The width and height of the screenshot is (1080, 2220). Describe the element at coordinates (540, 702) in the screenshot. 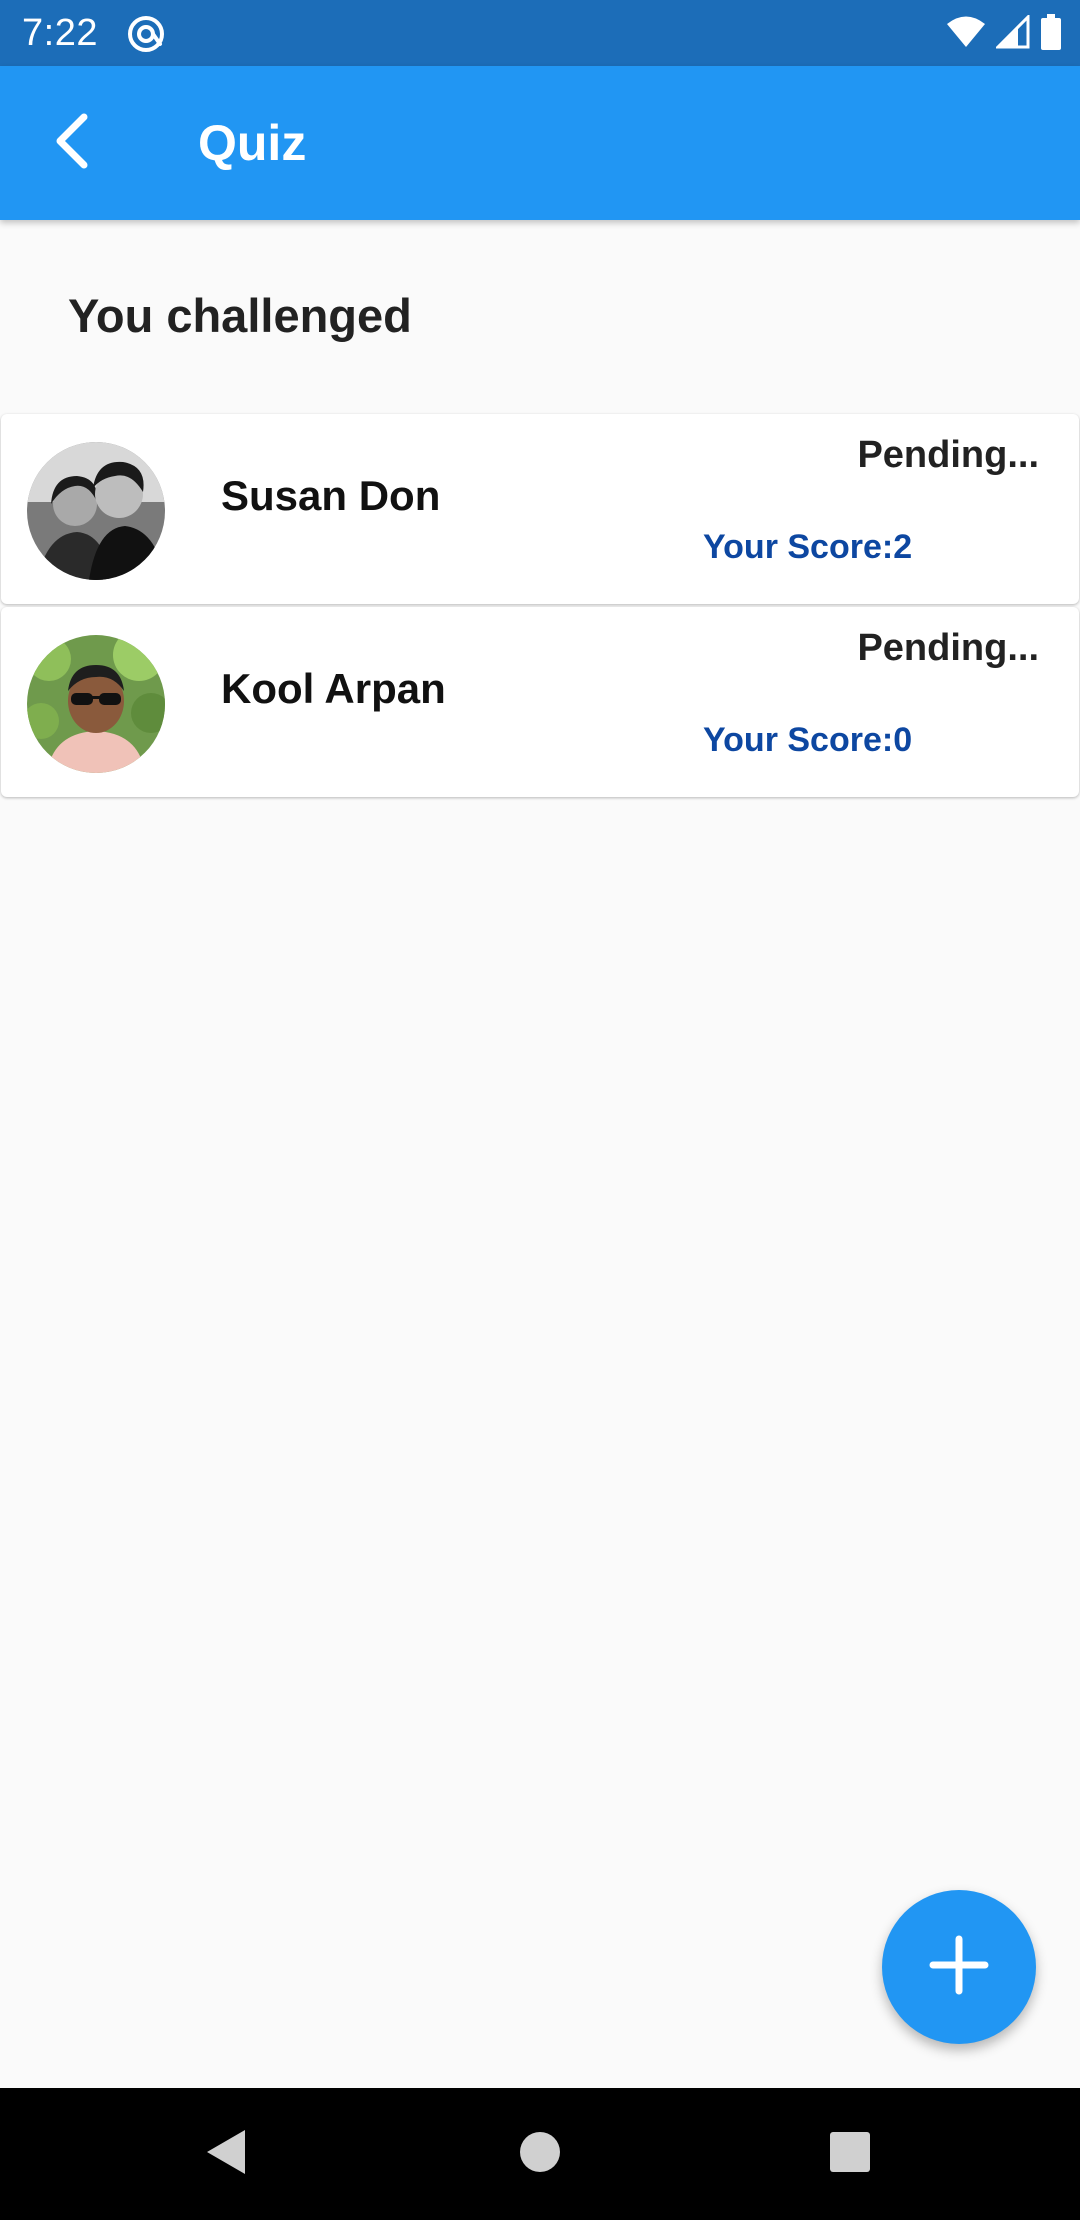

I see `challenge-card: Kool Arpan Pending... Your Score:0` at that location.